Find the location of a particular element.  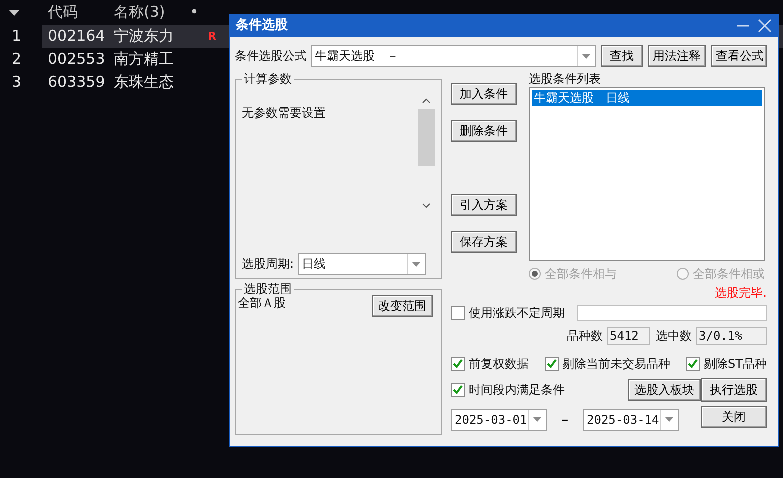

sort-caret-icon is located at coordinates (14, 13).